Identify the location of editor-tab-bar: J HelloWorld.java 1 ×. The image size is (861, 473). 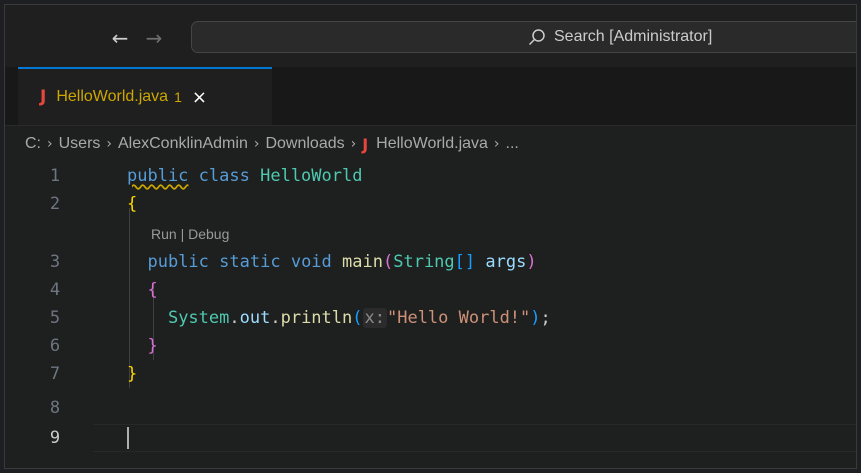
(430, 96).